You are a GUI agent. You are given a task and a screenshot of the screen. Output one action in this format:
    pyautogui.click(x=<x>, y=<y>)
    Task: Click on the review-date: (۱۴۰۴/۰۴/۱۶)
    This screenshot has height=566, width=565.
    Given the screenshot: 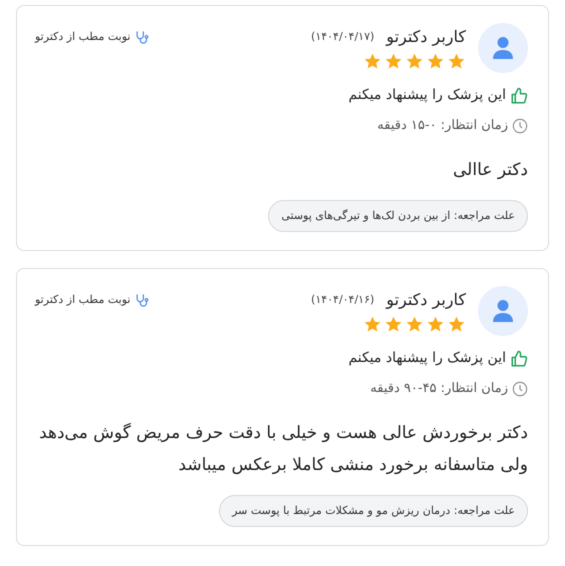 What is the action you would take?
    pyautogui.click(x=342, y=300)
    